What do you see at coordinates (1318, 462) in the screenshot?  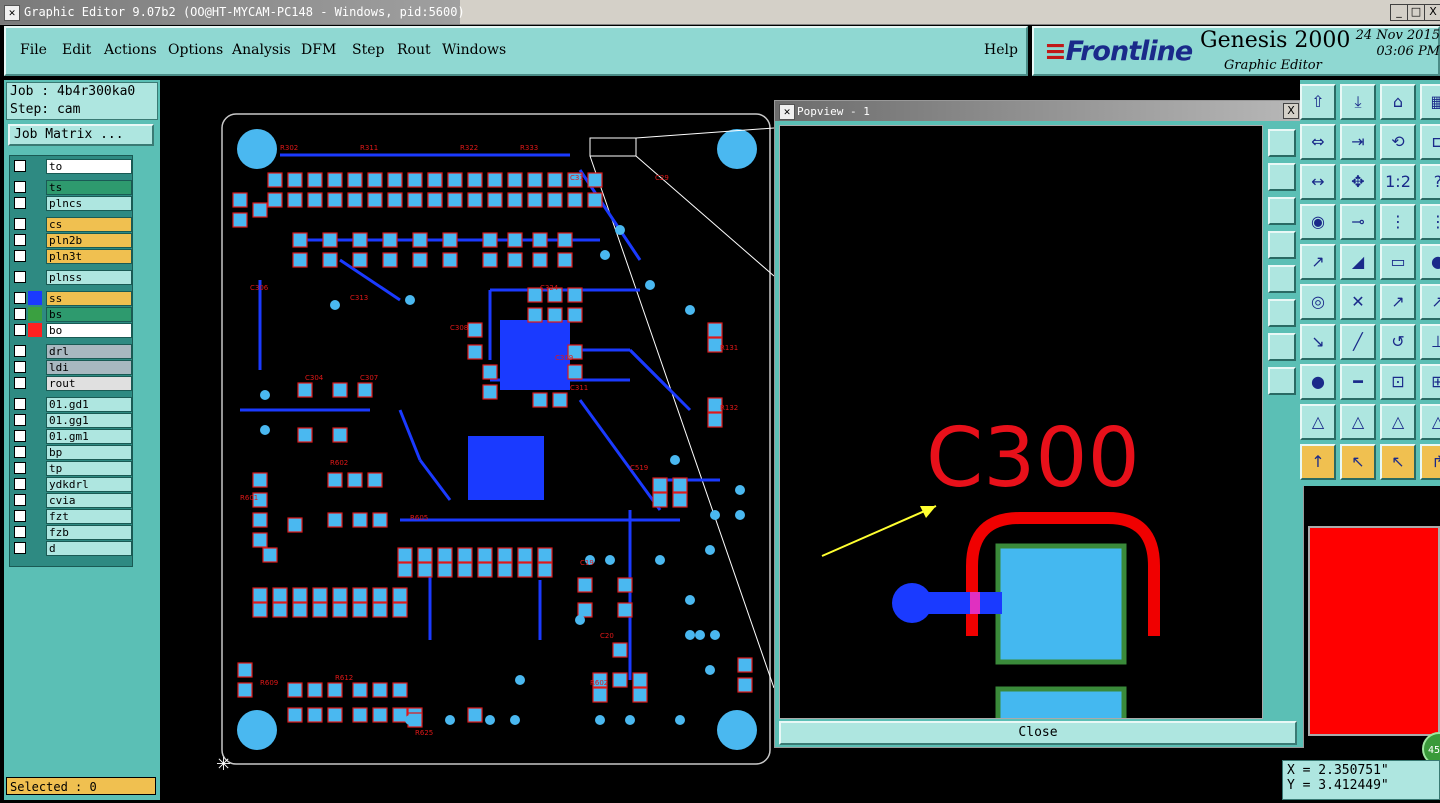 I see `tool-button-icon: ↑` at bounding box center [1318, 462].